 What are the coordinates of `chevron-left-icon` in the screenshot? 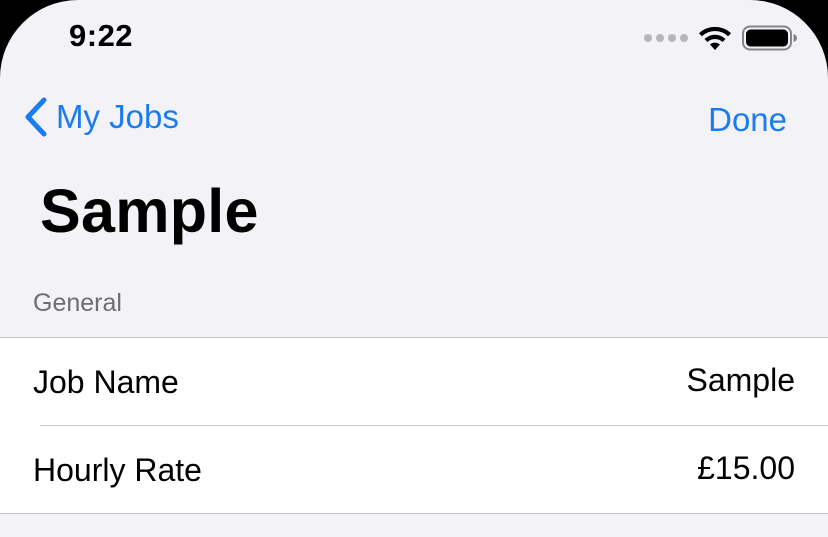 It's located at (36, 117).